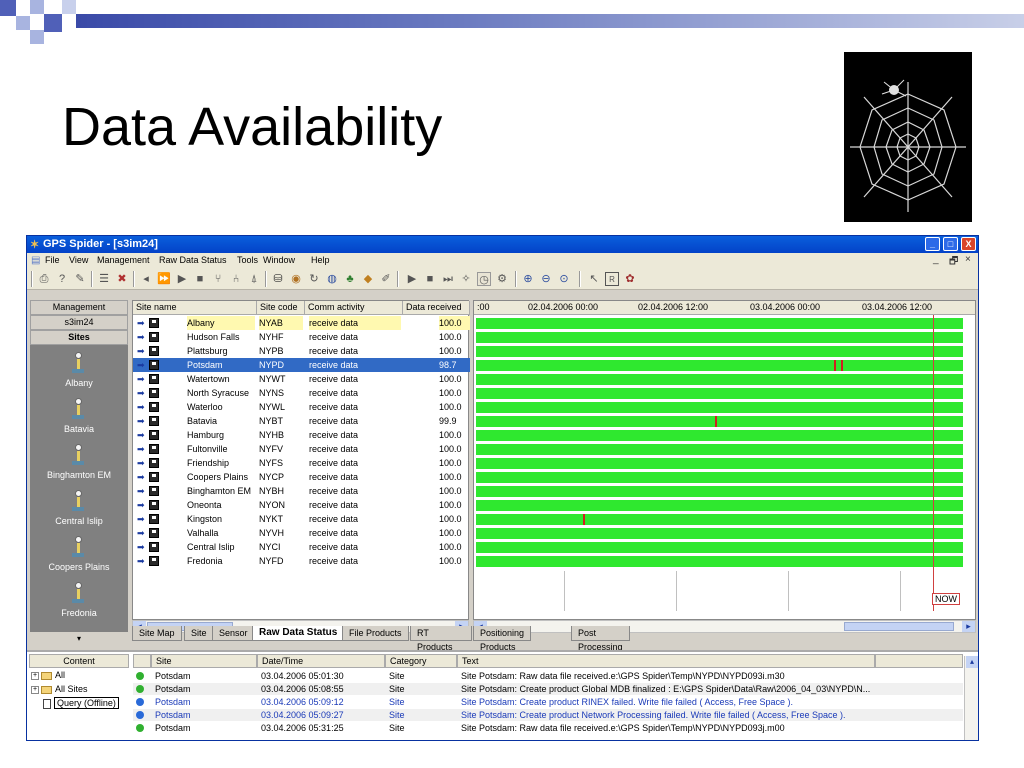  I want to click on table-row: ➡ Binghamton EM NYBH receive data 100.0, so click(301, 491).